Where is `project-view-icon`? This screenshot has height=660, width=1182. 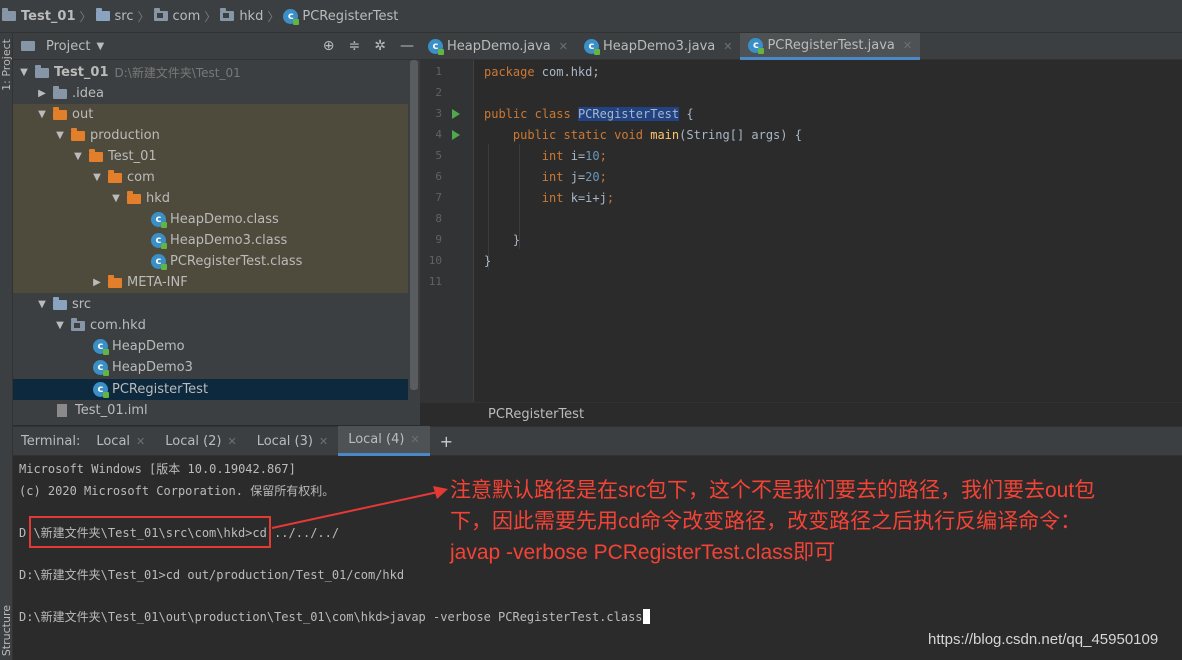
project-view-icon is located at coordinates (28, 46).